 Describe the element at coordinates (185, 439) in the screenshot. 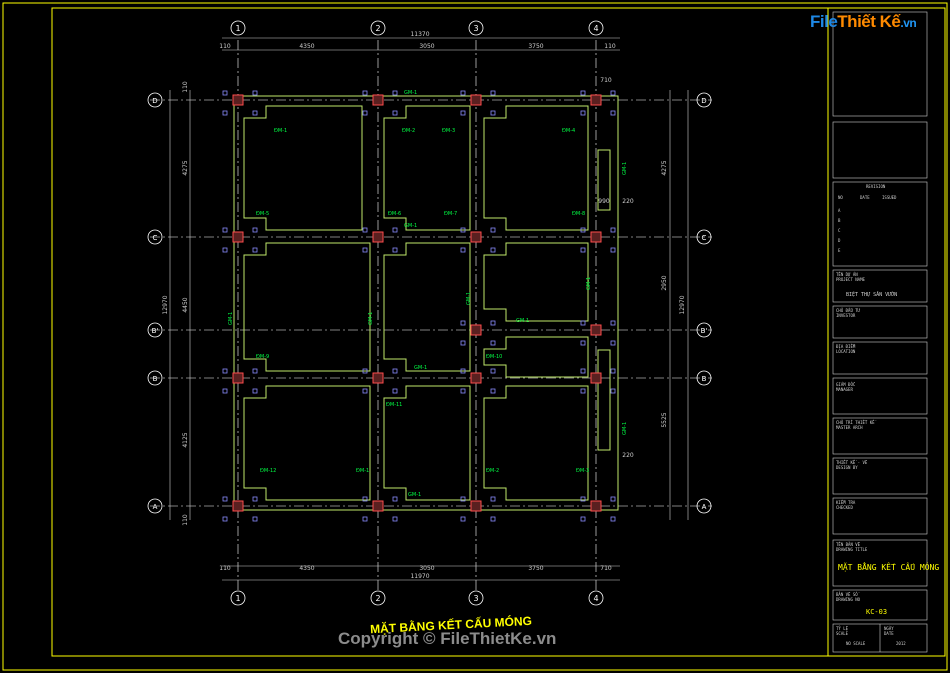

I see `dim-text: 4125` at that location.